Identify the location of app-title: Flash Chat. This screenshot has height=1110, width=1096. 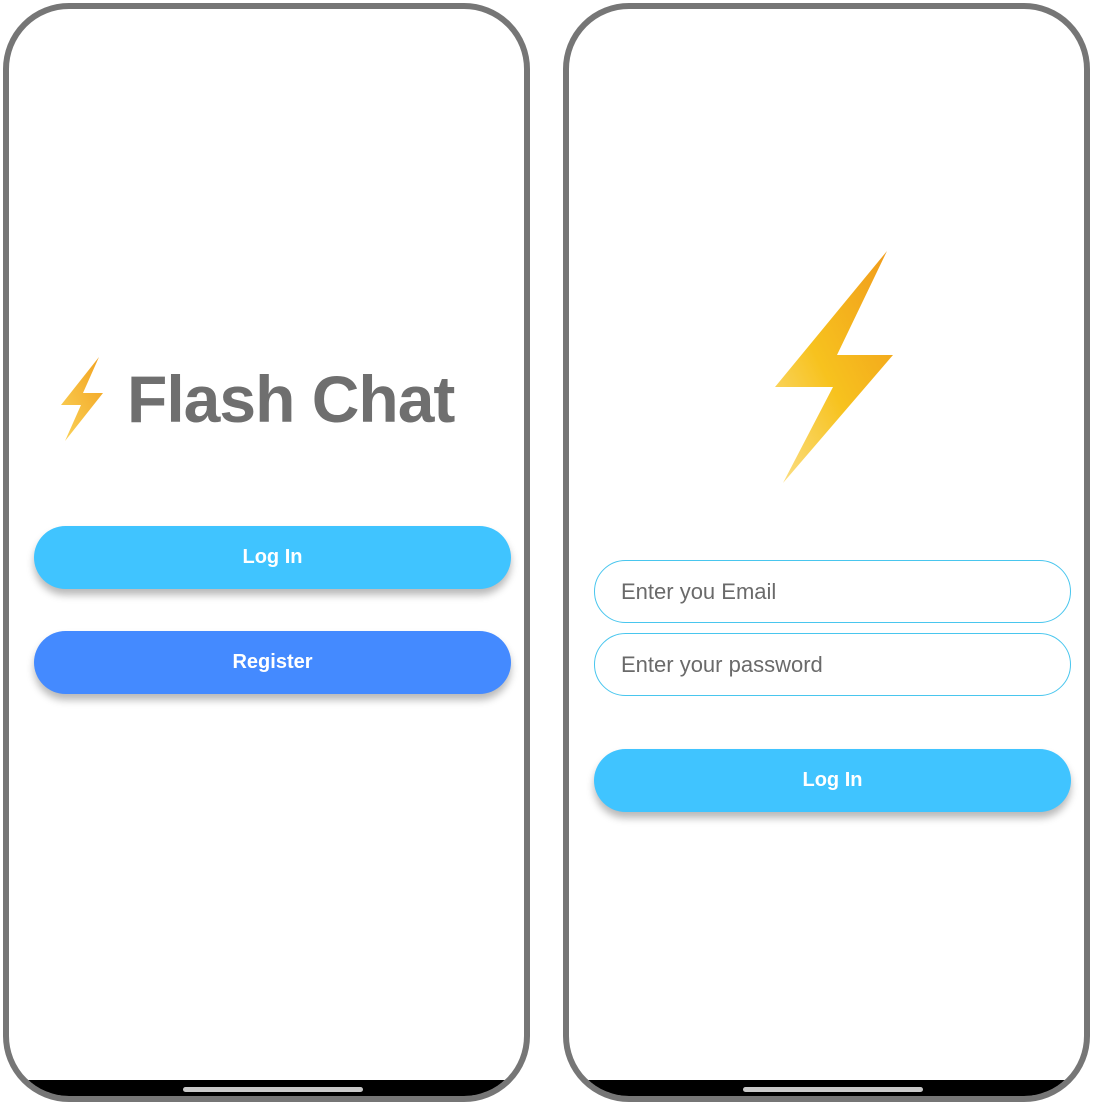
(291, 399).